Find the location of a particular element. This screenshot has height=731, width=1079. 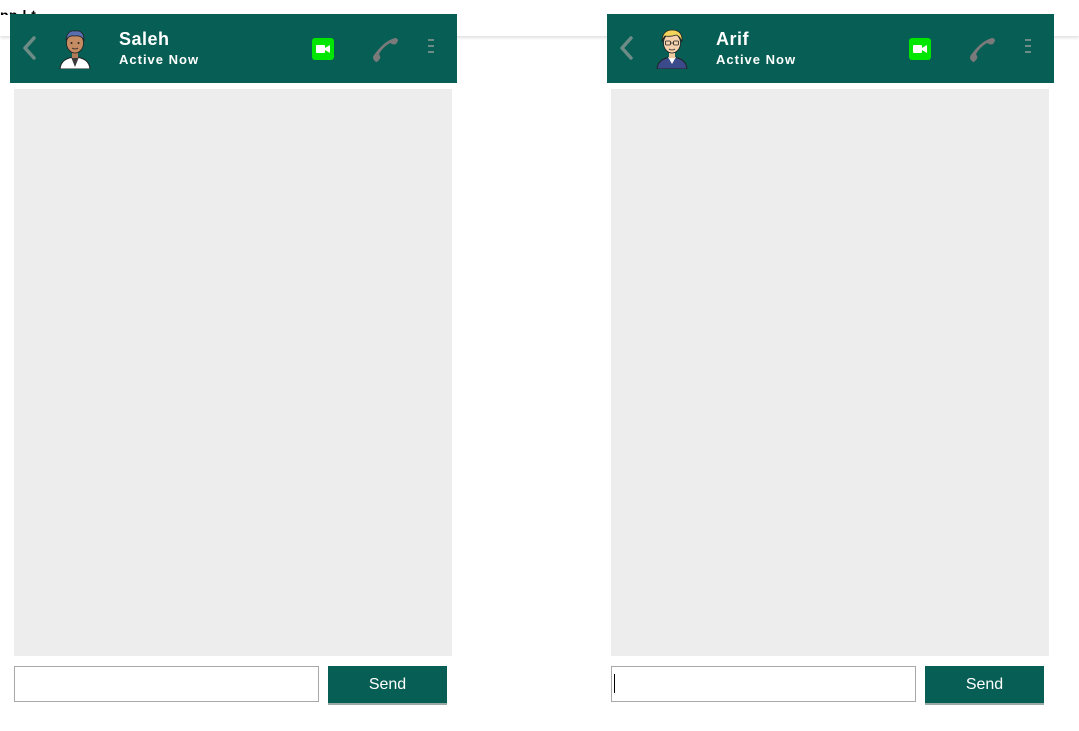

chat-header: Arif Active Now is located at coordinates (830, 48).